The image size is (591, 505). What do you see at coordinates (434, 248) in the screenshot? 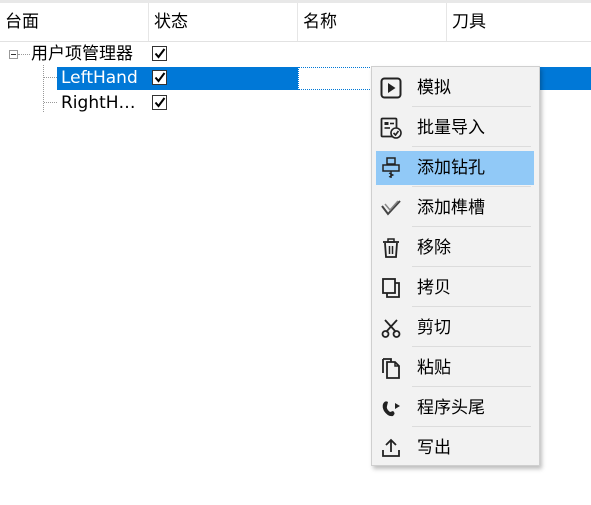
I see `menu-item-label: 移除` at bounding box center [434, 248].